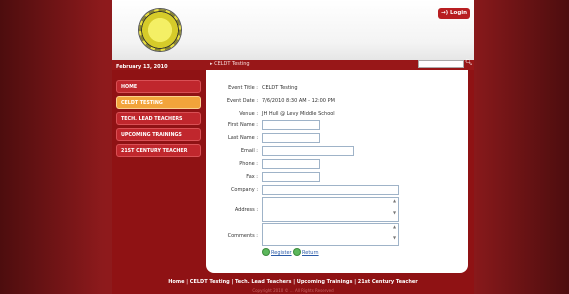 Image resolution: width=569 pixels, height=294 pixels. What do you see at coordinates (158, 150) in the screenshot?
I see `sidebar-item-21st-century-teacher: 21ST CENTURY TEACHER` at bounding box center [158, 150].